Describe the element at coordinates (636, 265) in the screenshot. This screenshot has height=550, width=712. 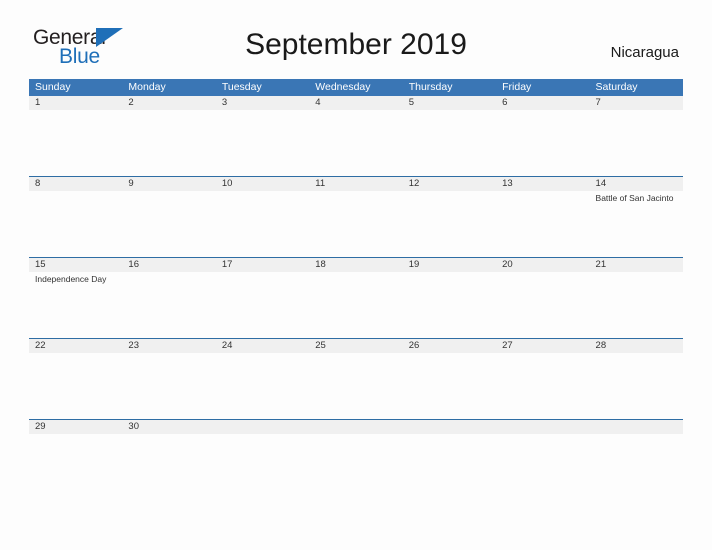
I see `day-number: 21` at that location.